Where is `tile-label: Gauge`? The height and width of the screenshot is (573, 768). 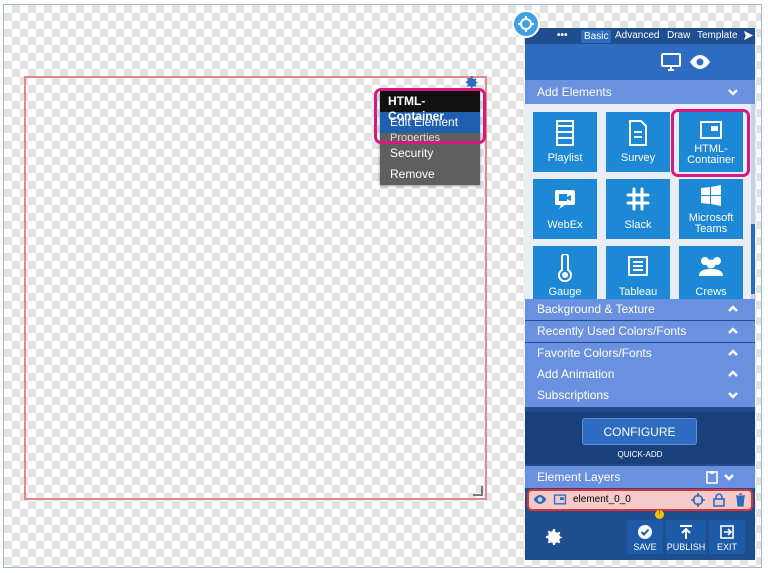 tile-label: Gauge is located at coordinates (565, 292).